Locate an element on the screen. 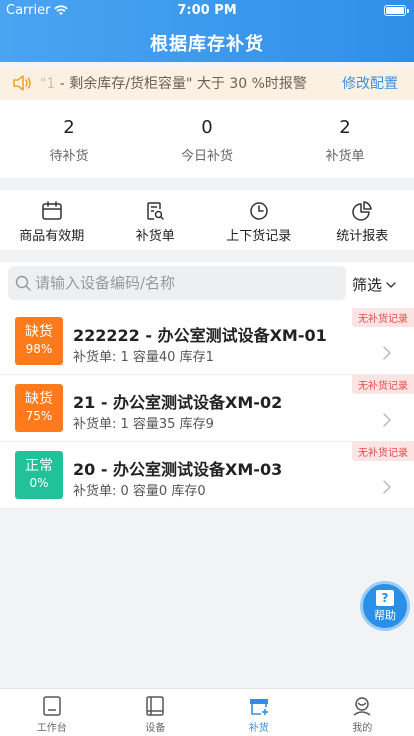  alert-notice-bar: "1 - 剩余库存/货柜容量" 大于 30 %时报警 修改配置 is located at coordinates (207, 83).